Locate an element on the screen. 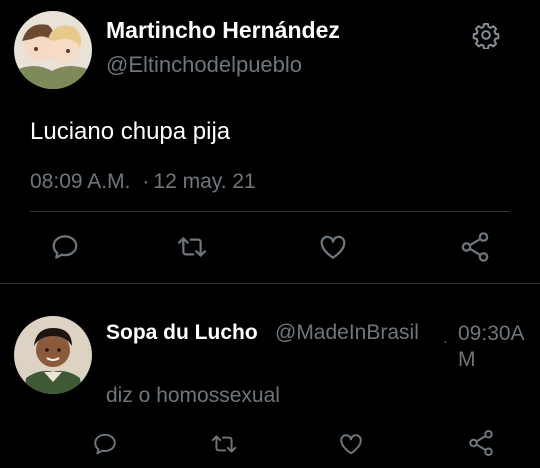  gear-icon is located at coordinates (486, 35).